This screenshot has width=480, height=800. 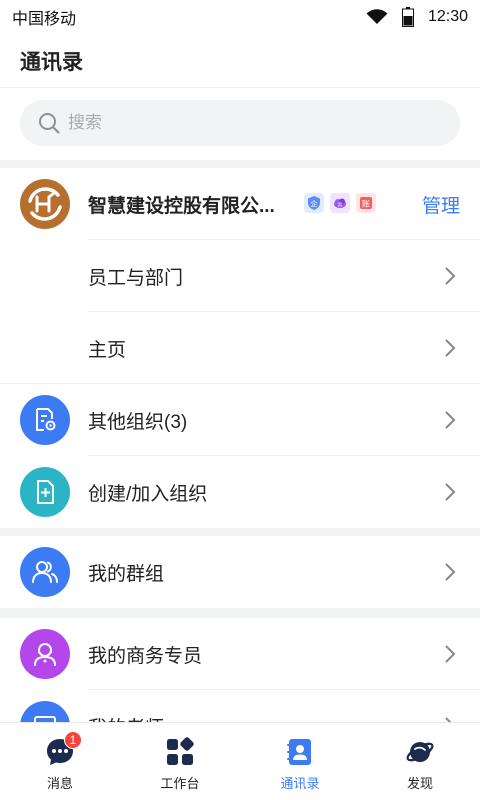 I want to click on homepage-label: 主页, so click(x=107, y=350).